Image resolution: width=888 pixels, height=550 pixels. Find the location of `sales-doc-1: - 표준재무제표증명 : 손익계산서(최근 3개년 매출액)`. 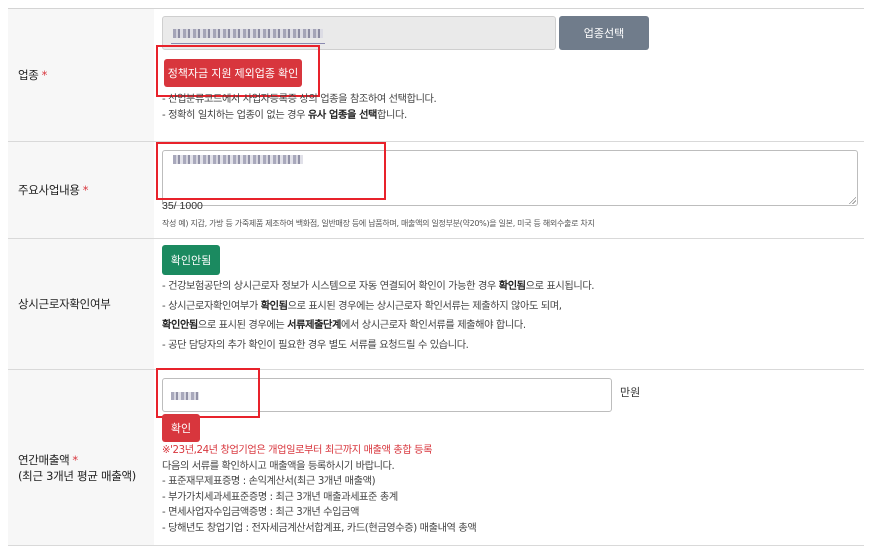

sales-doc-1: - 표준재무제표증명 : 손익계산서(최근 3개년 매출액) is located at coordinates (269, 481).